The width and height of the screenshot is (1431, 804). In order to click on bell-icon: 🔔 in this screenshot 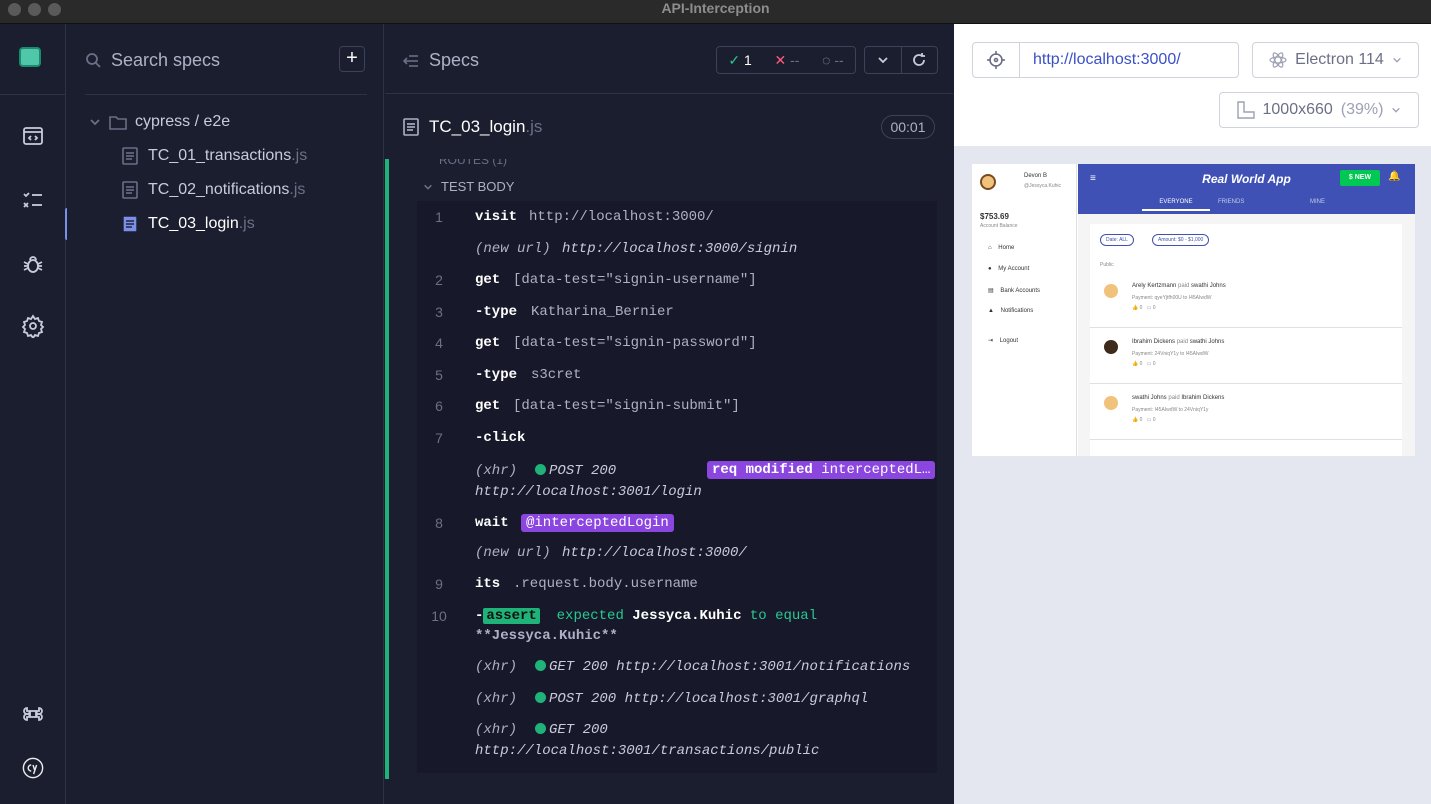, I will do `click(1394, 176)`.